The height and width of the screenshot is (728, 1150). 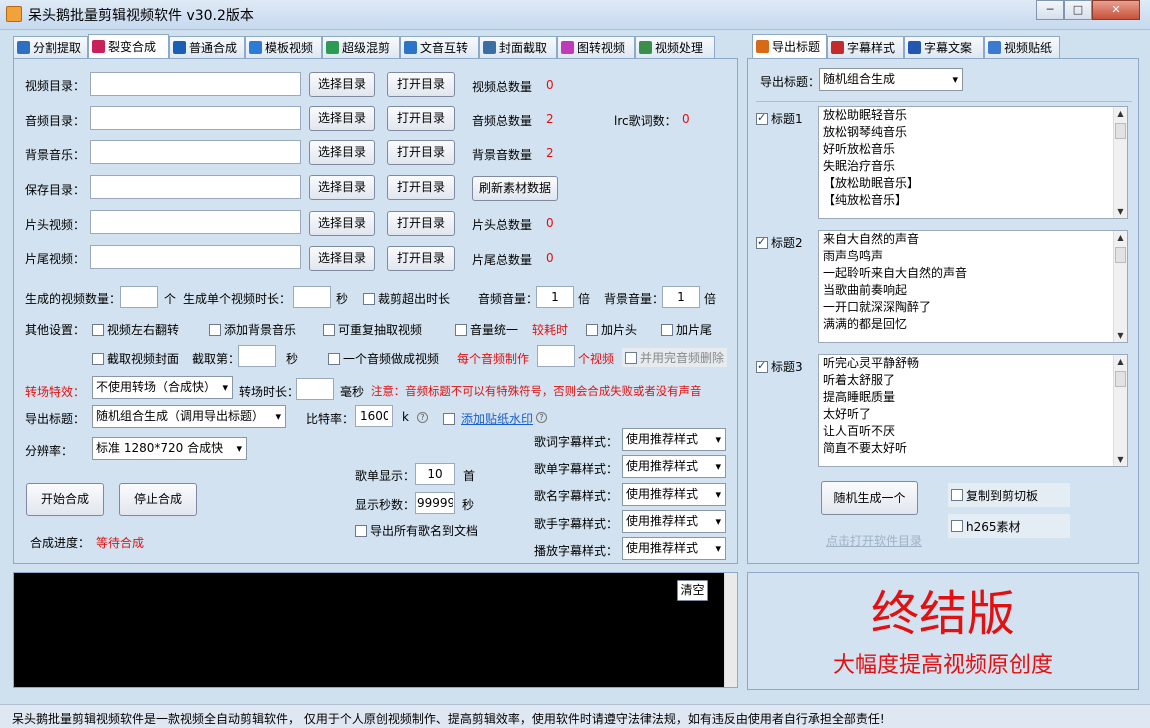 What do you see at coordinates (361, 47) in the screenshot?
I see `tab-super-mix: 超级混剪` at bounding box center [361, 47].